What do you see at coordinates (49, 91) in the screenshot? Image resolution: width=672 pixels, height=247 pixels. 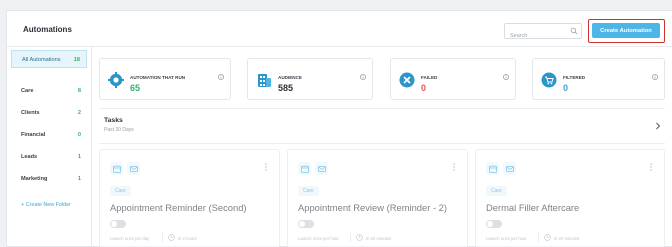 I see `sidebar-item-care: Care 8` at bounding box center [49, 91].